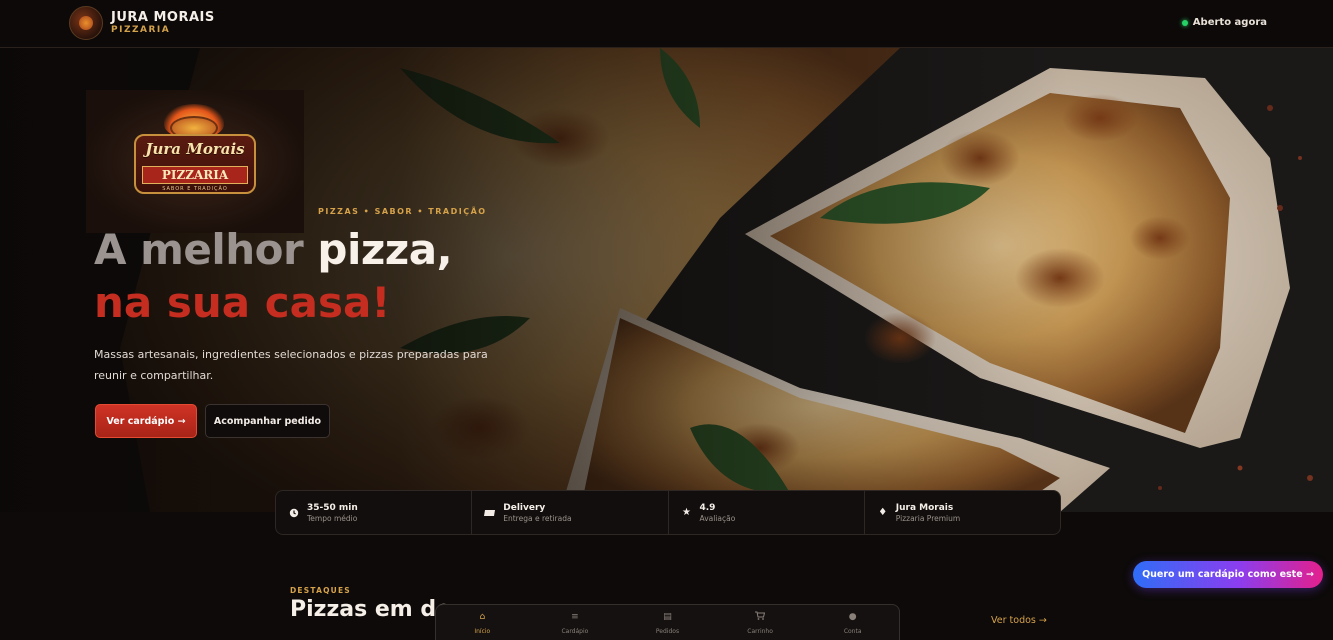 The image size is (1333, 640). What do you see at coordinates (195, 161) in the screenshot?
I see `pizzeria-logo: Jura Morais PIZZARIA SABOR E TRADIÇÃO` at bounding box center [195, 161].